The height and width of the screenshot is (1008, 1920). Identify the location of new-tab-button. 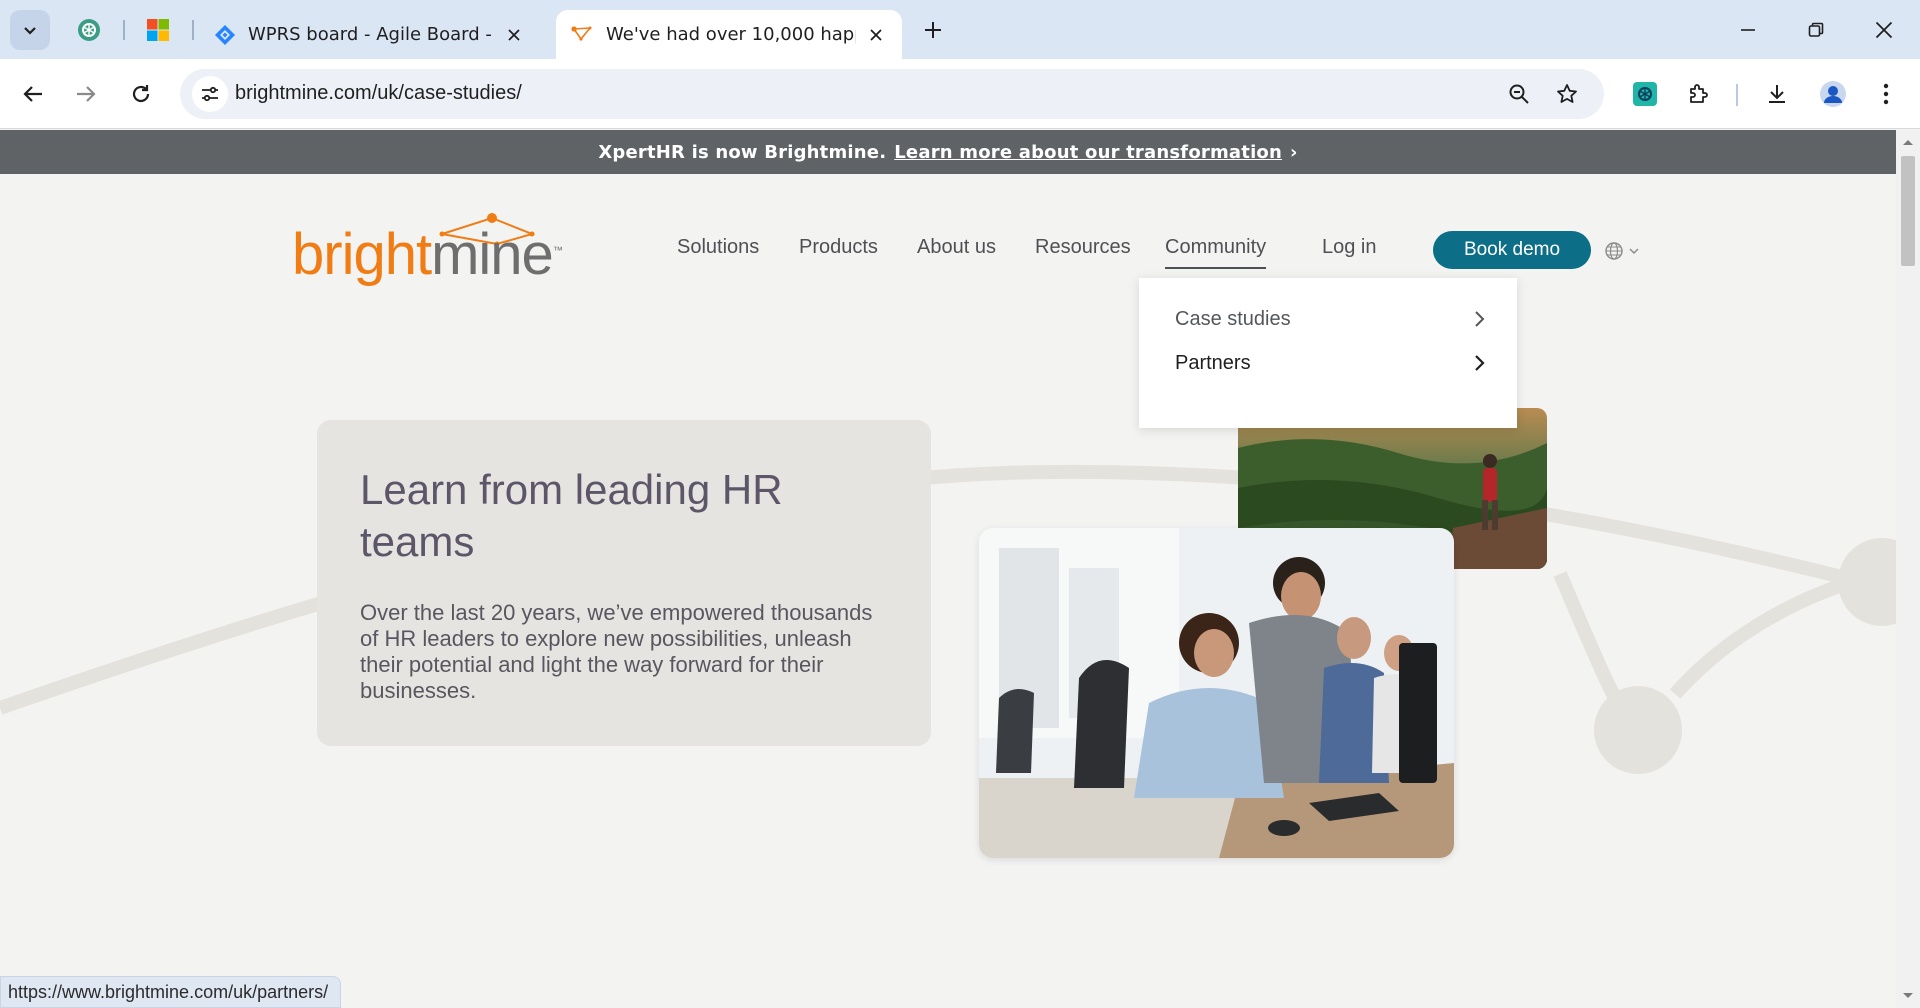
(933, 30).